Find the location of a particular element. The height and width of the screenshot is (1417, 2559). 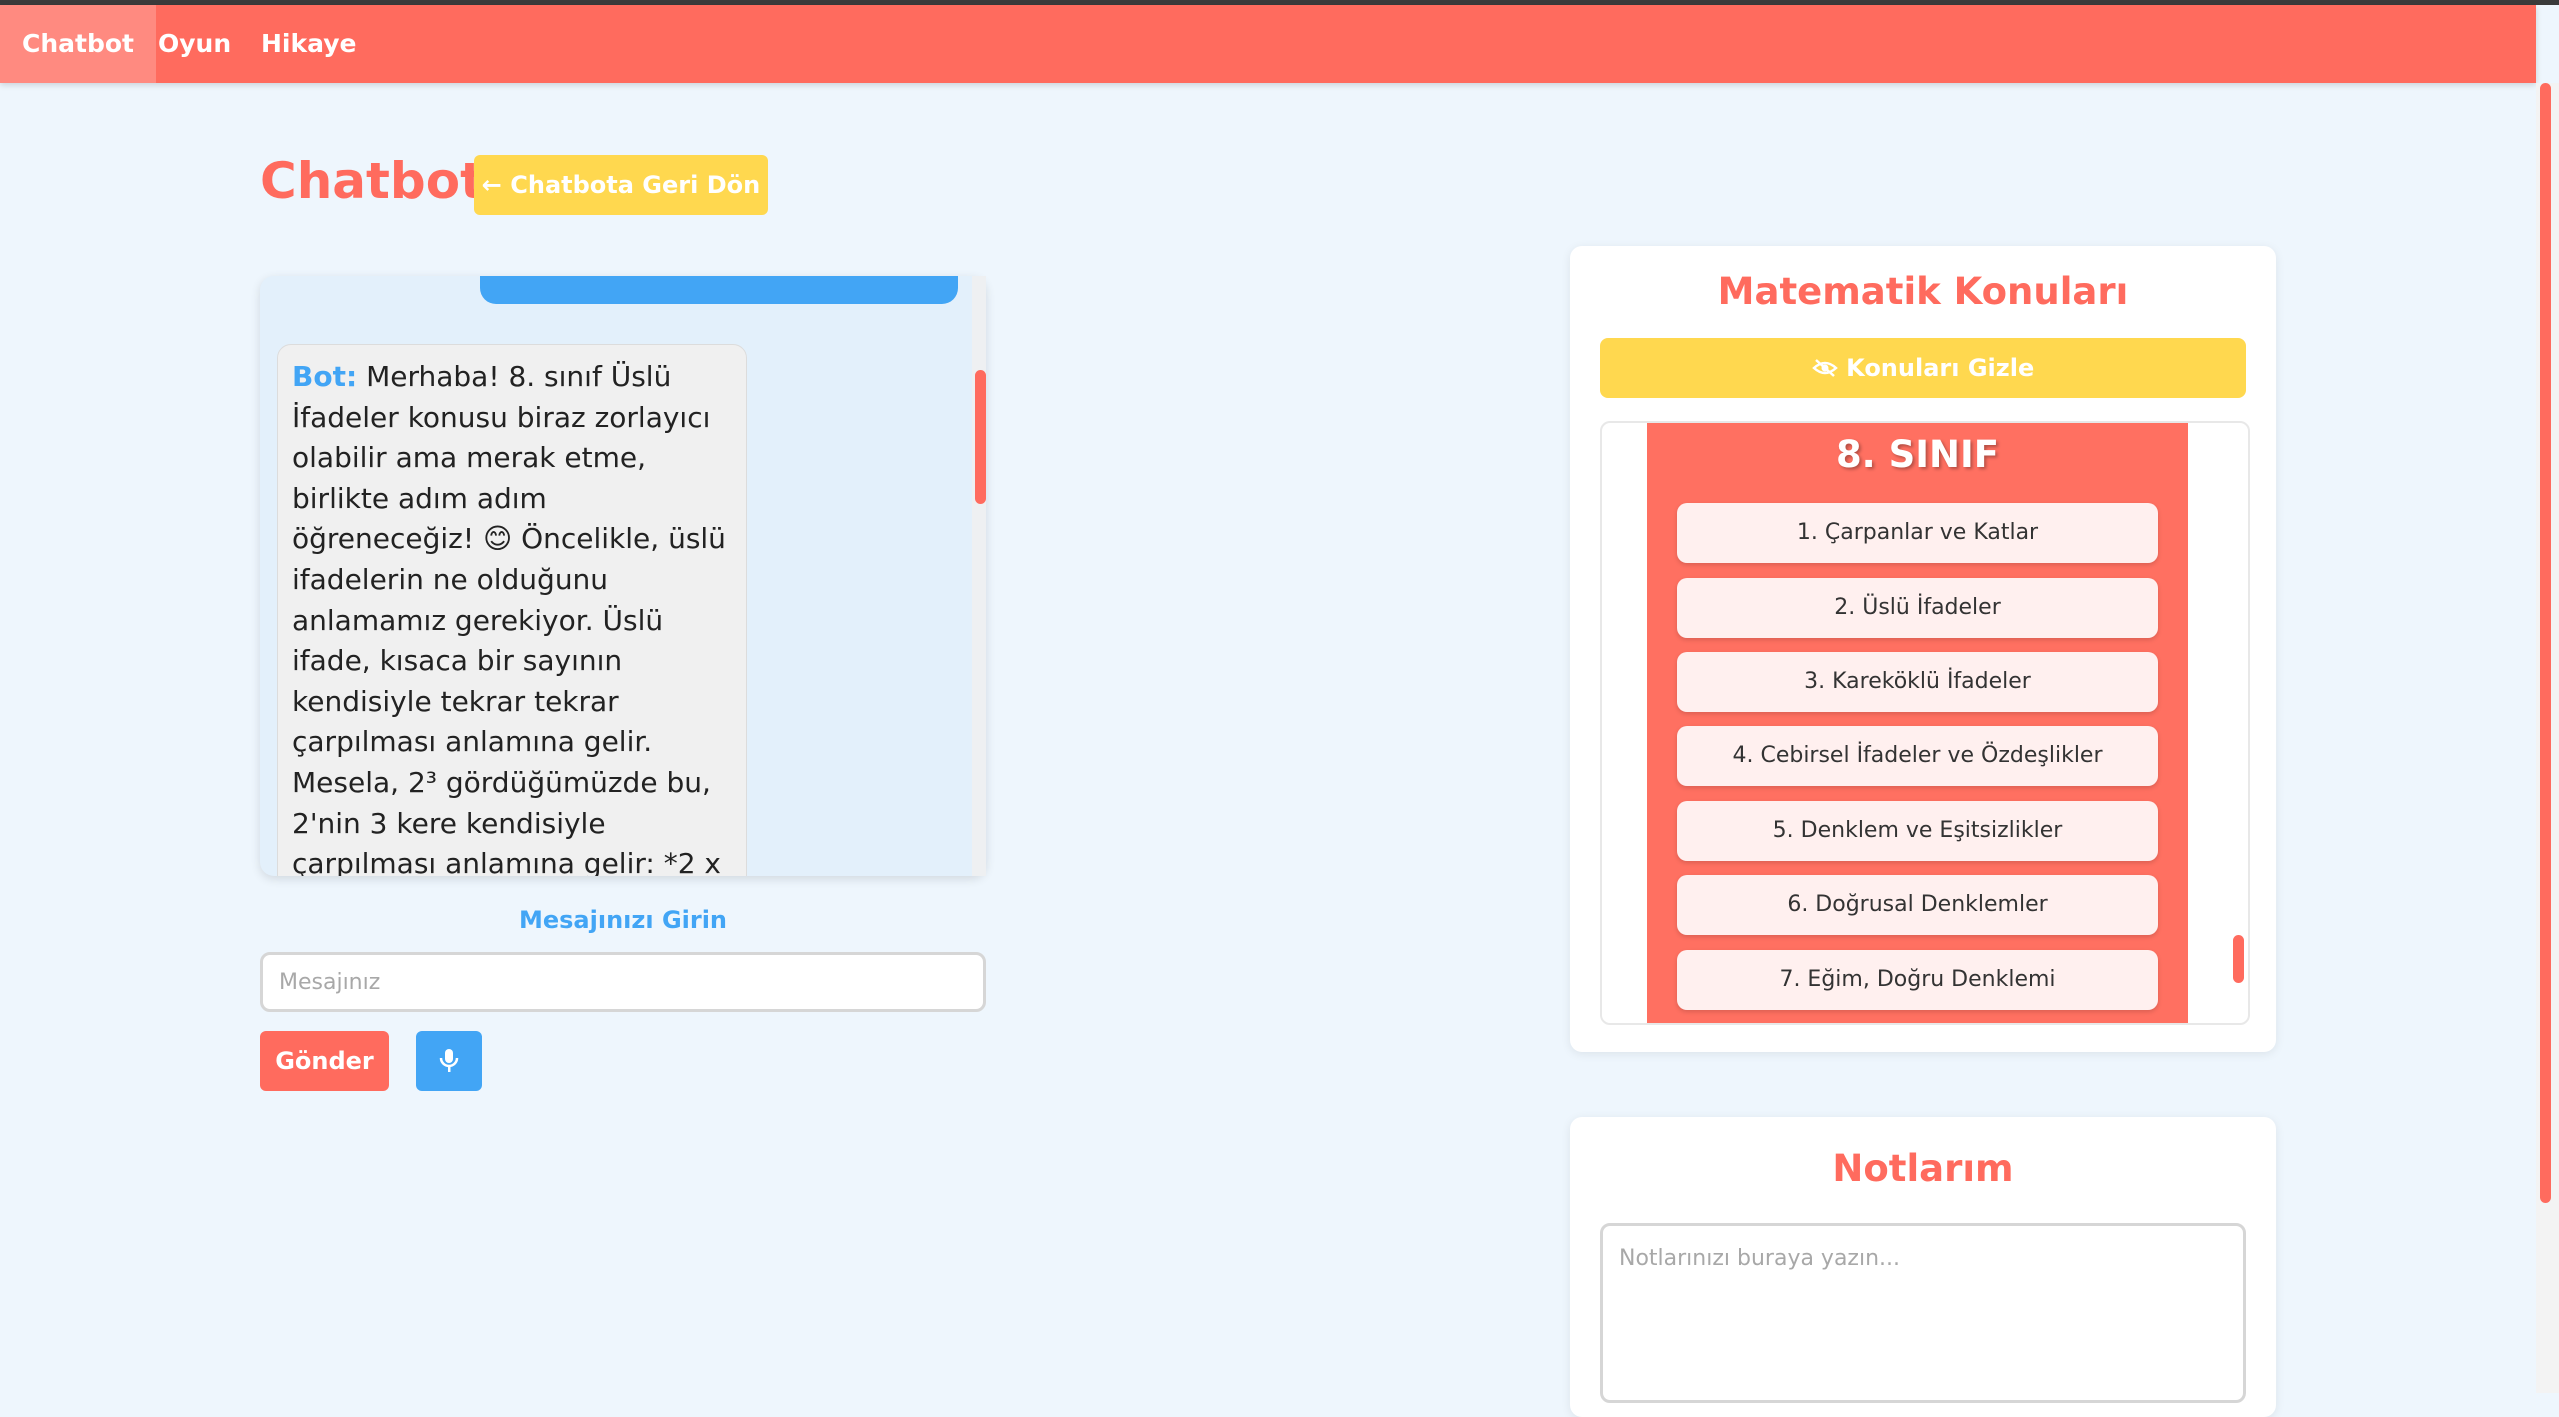

eye-slash-icon is located at coordinates (1828, 368).